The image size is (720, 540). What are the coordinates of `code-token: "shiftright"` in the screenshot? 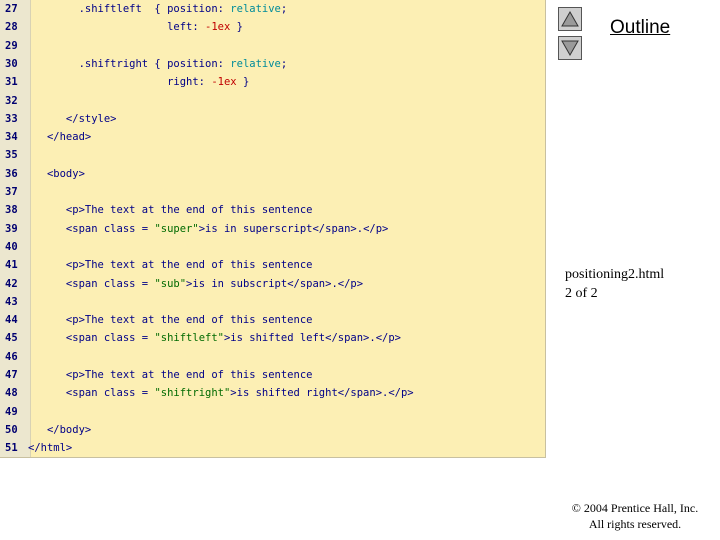 It's located at (192, 393).